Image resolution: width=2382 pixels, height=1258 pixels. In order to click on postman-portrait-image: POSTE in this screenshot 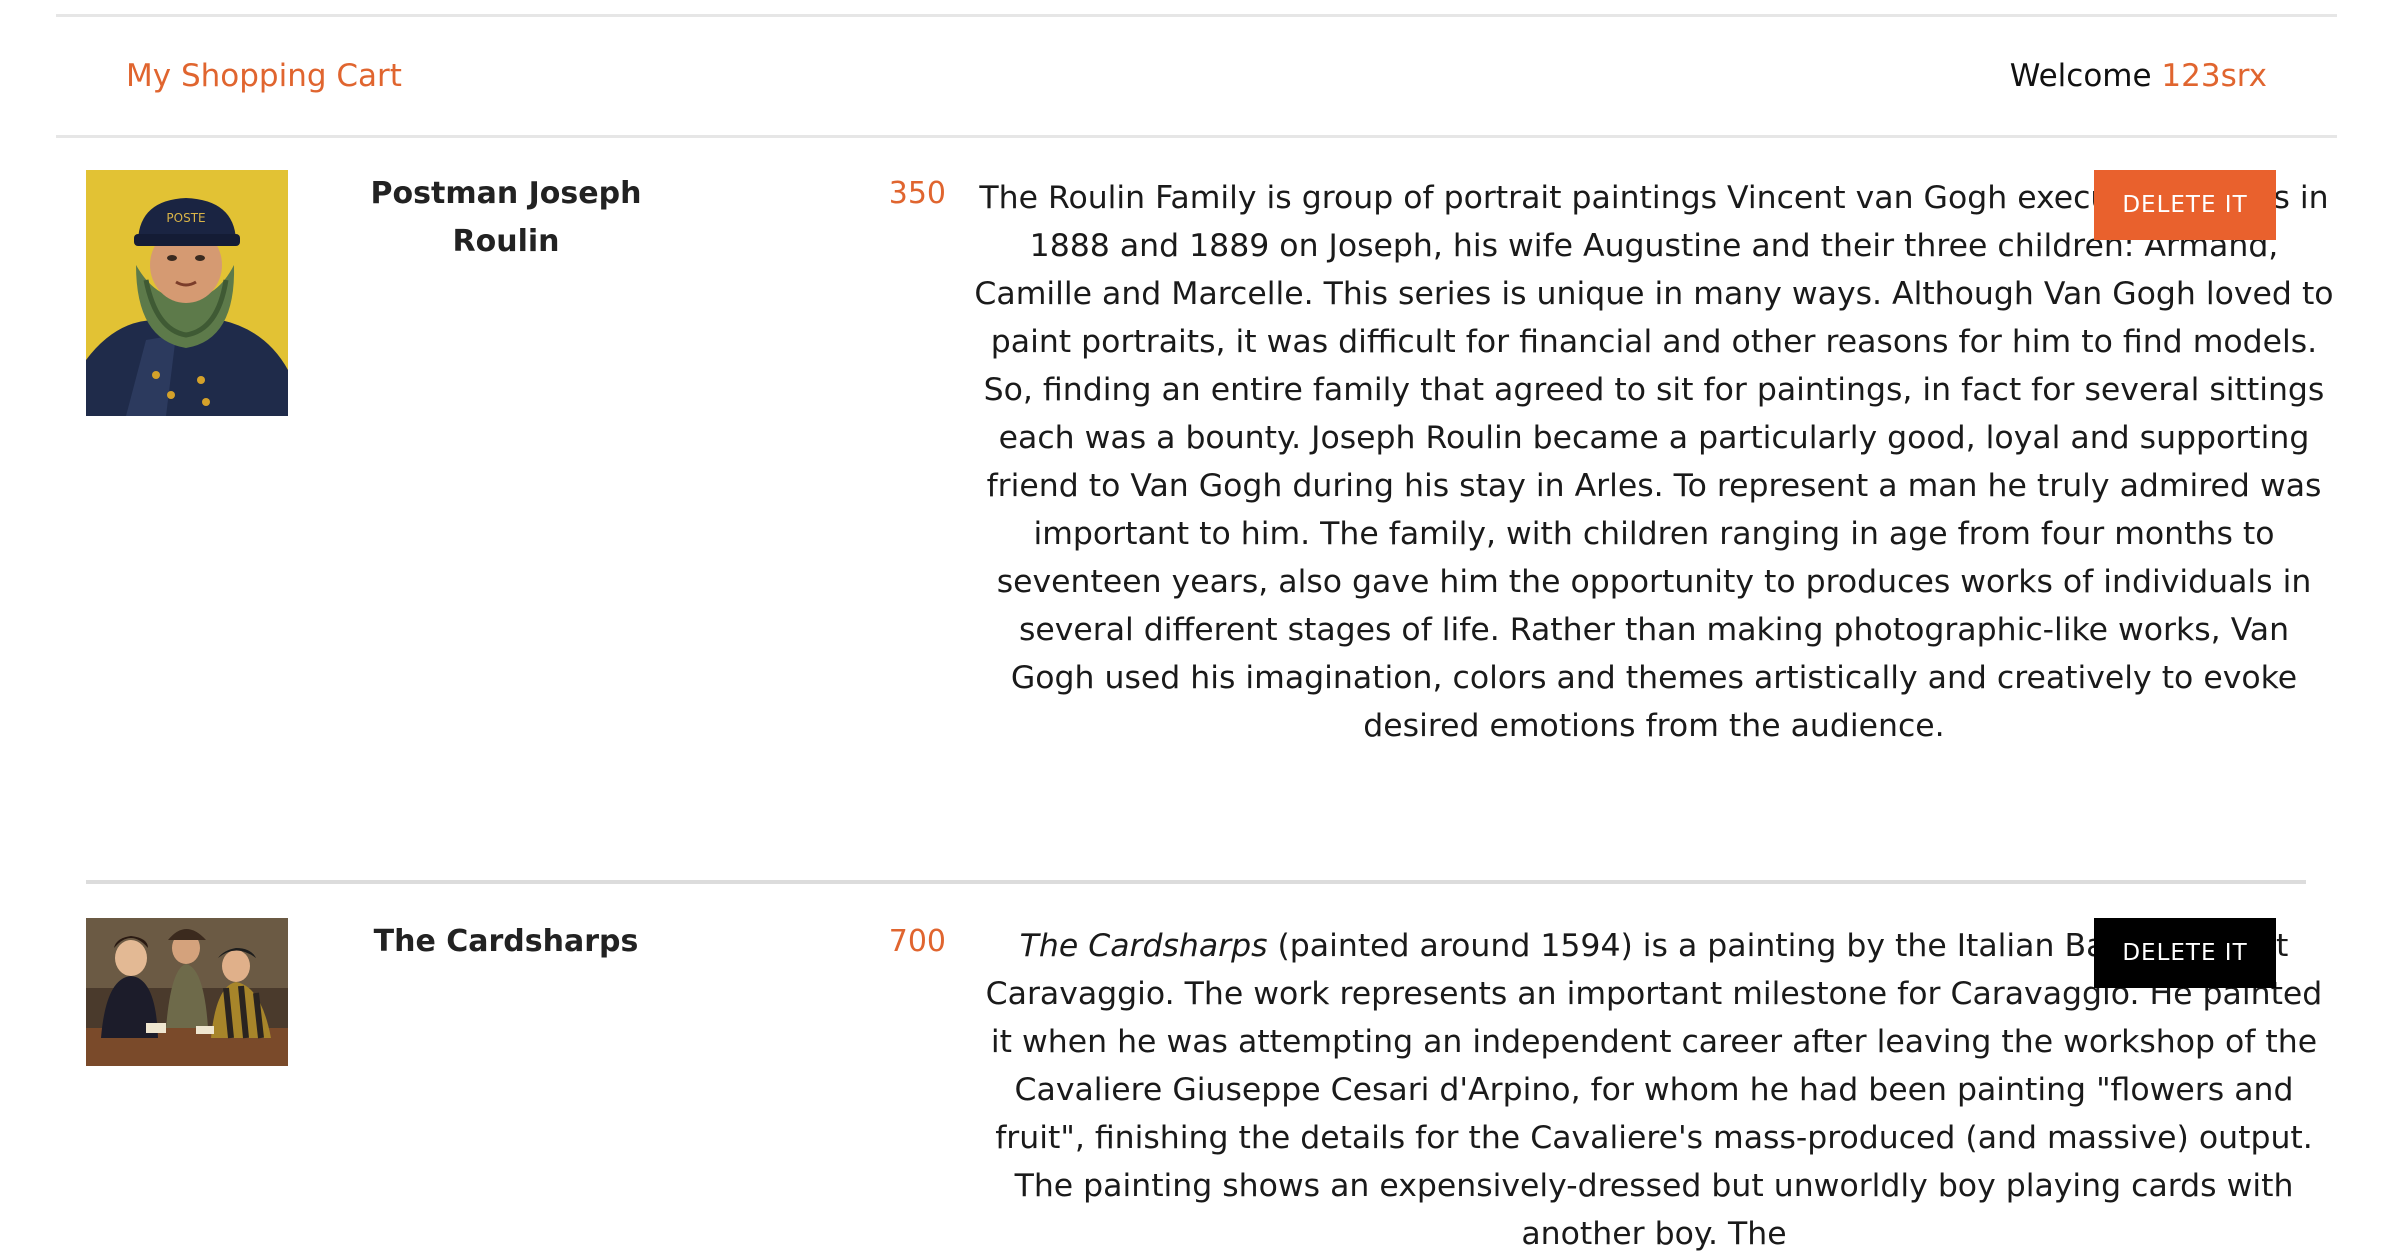, I will do `click(187, 293)`.